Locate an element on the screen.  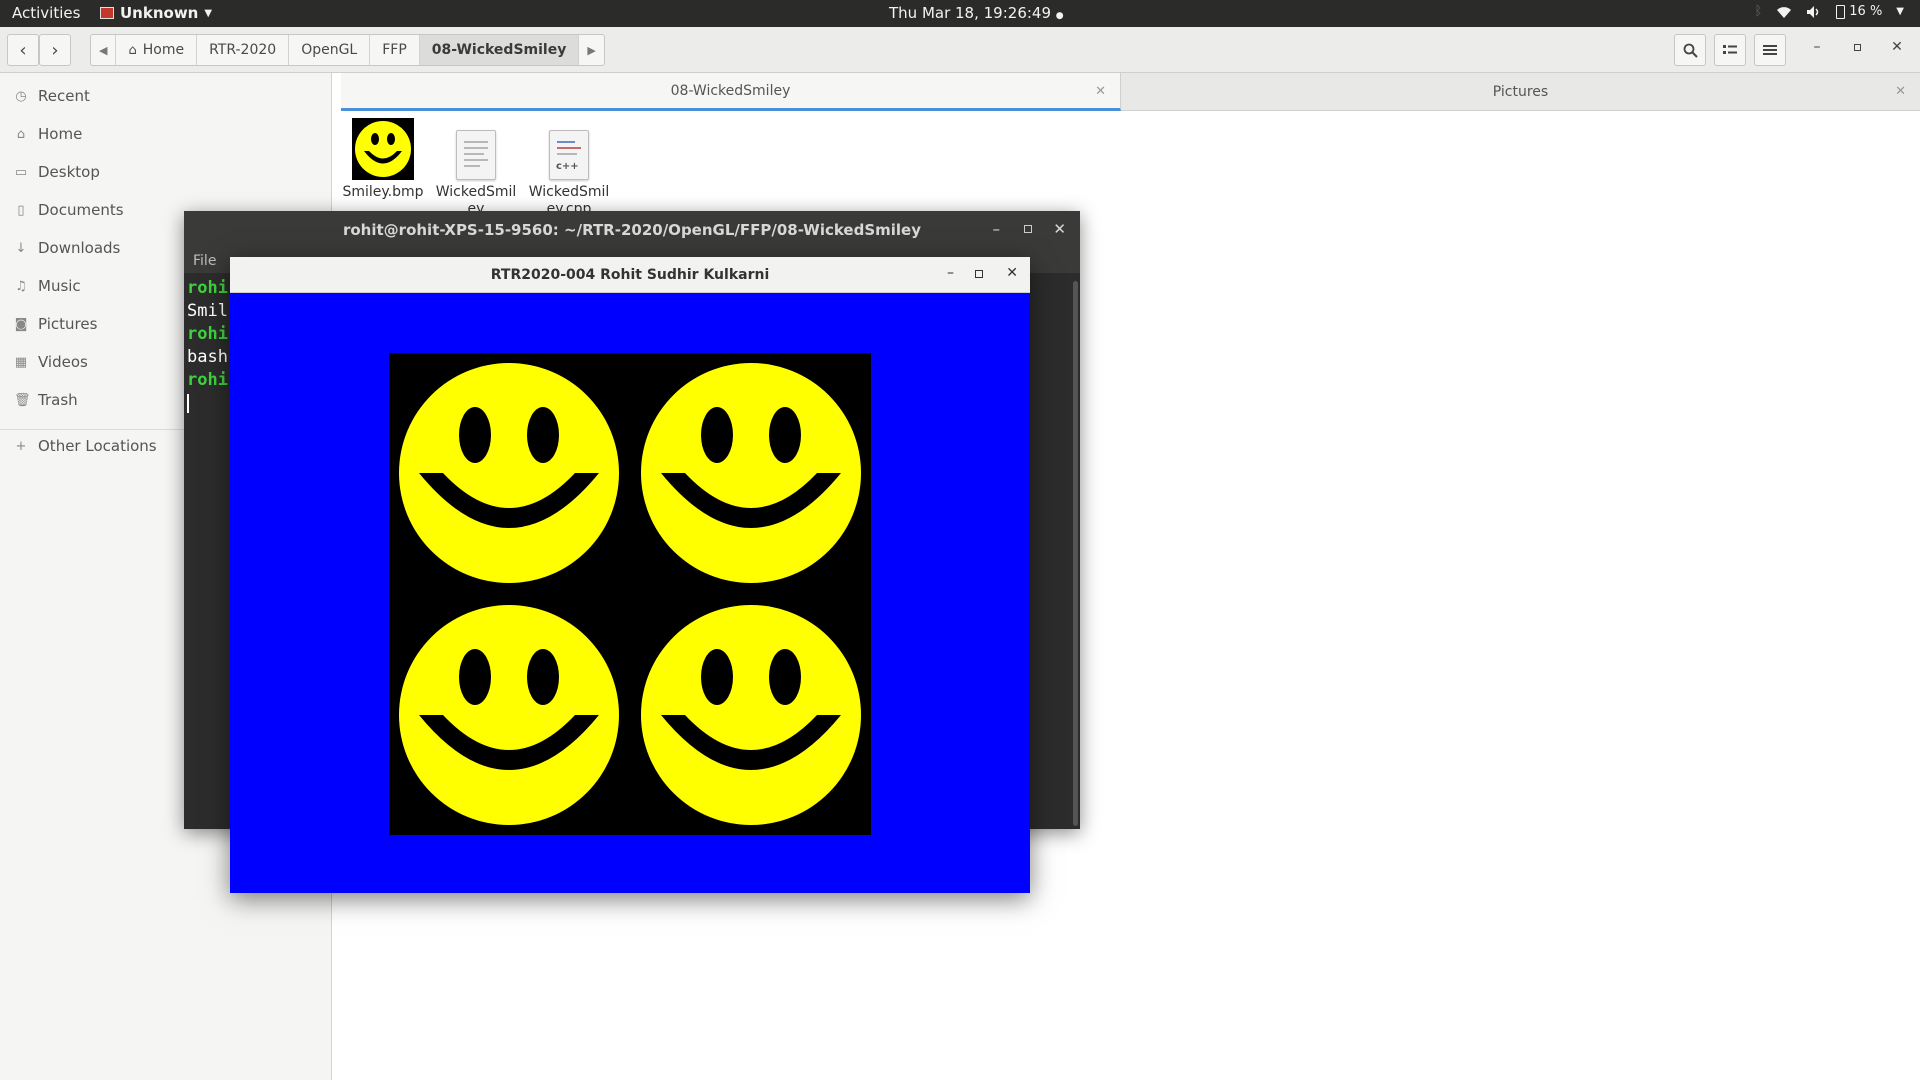
tab-08-wickedsmiley: 08-WickedSmiley ✕ is located at coordinates (731, 92).